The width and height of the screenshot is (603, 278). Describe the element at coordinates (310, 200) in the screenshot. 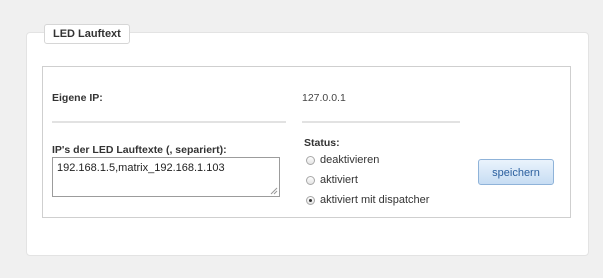

I see `radio-button-selected` at that location.